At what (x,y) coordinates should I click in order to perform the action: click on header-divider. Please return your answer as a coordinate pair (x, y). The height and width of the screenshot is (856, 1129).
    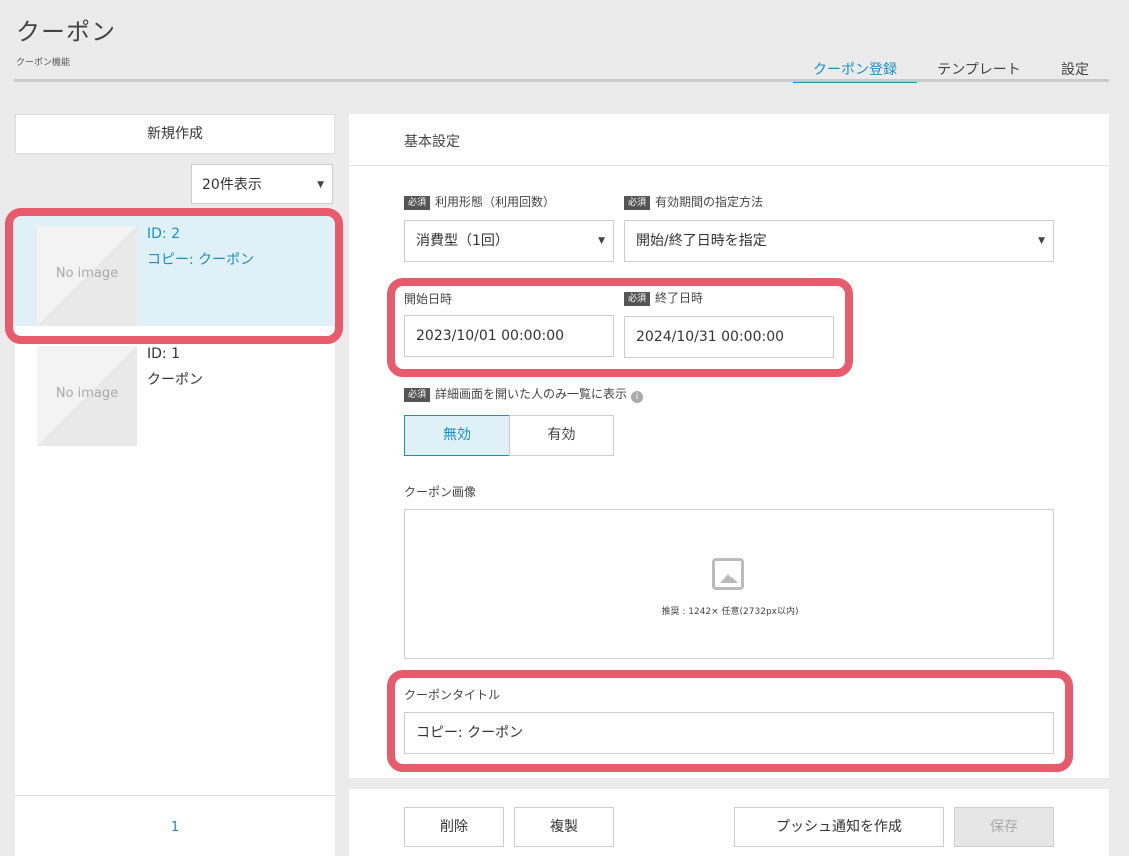
    Looking at the image, I should click on (561, 80).